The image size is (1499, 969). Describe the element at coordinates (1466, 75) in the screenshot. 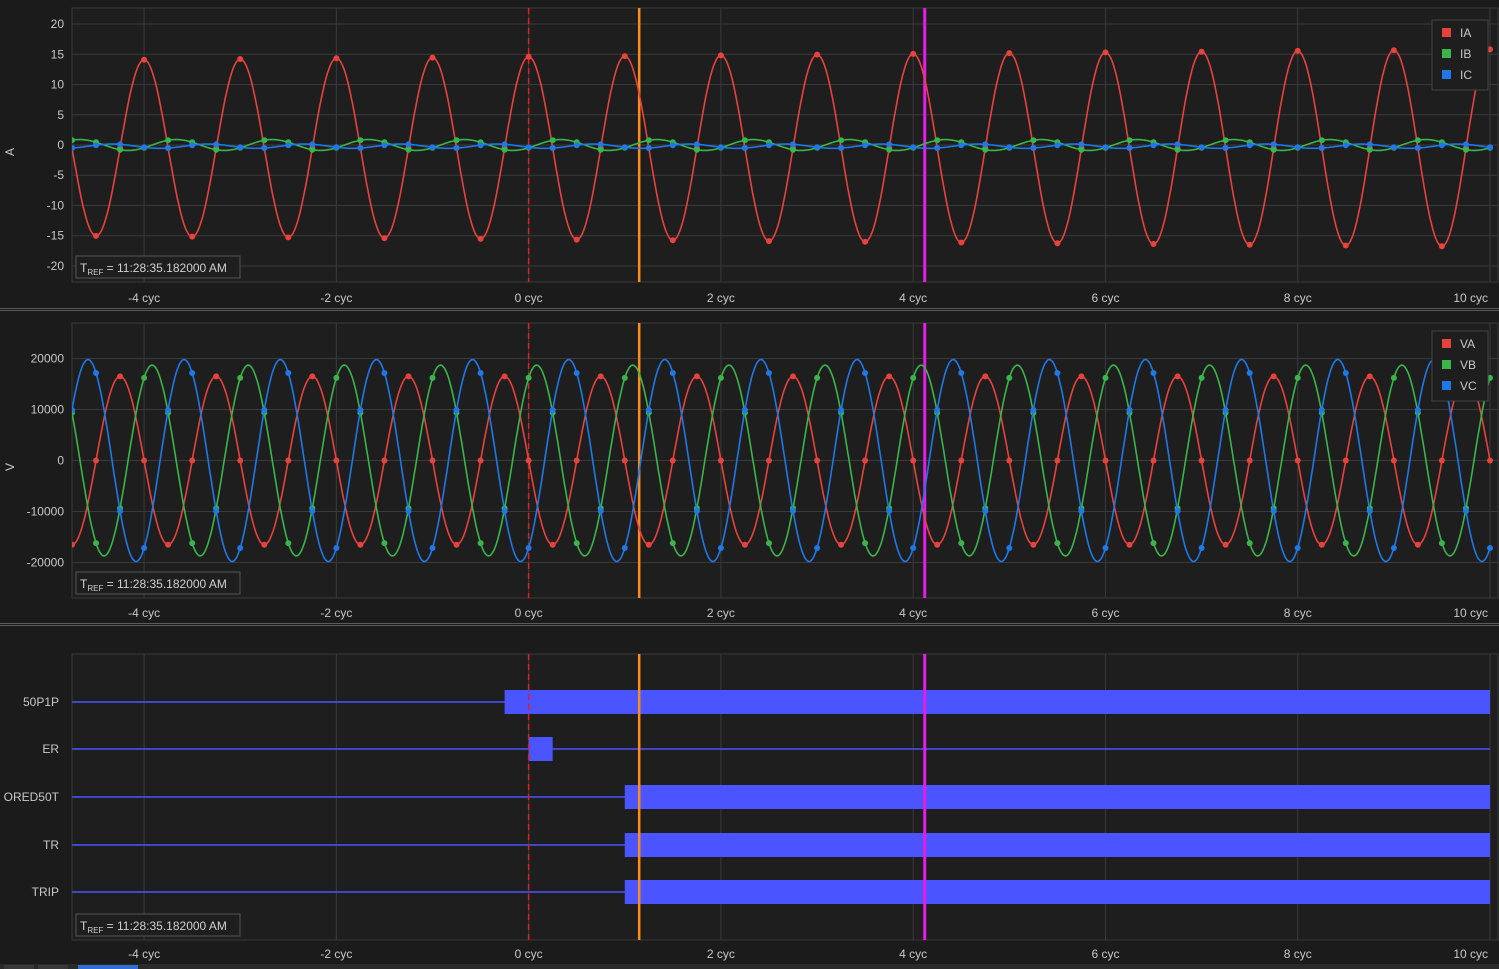

I see `legend-label: IC` at that location.